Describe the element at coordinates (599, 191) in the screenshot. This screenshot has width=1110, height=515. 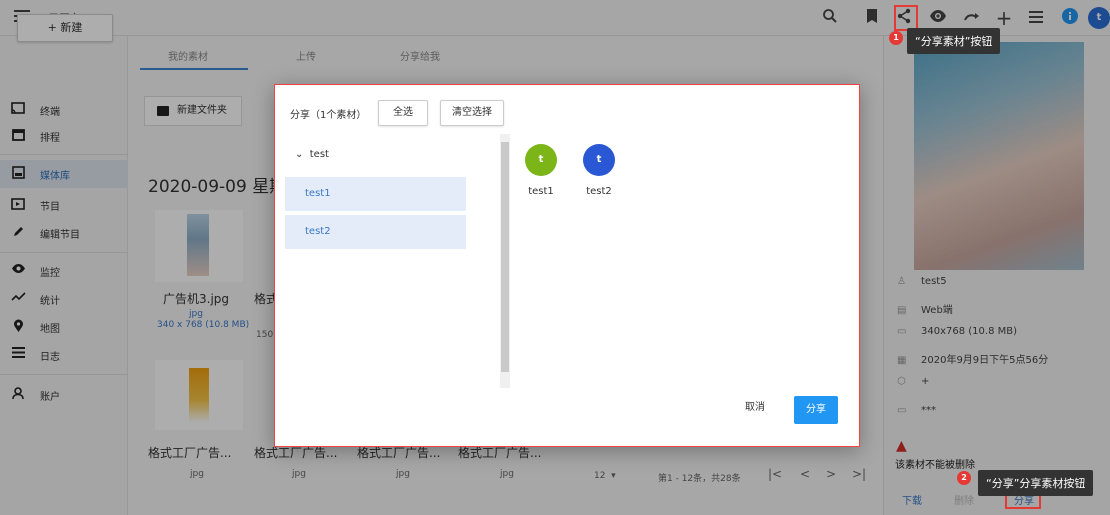
I see `selected-user-name: test2` at that location.